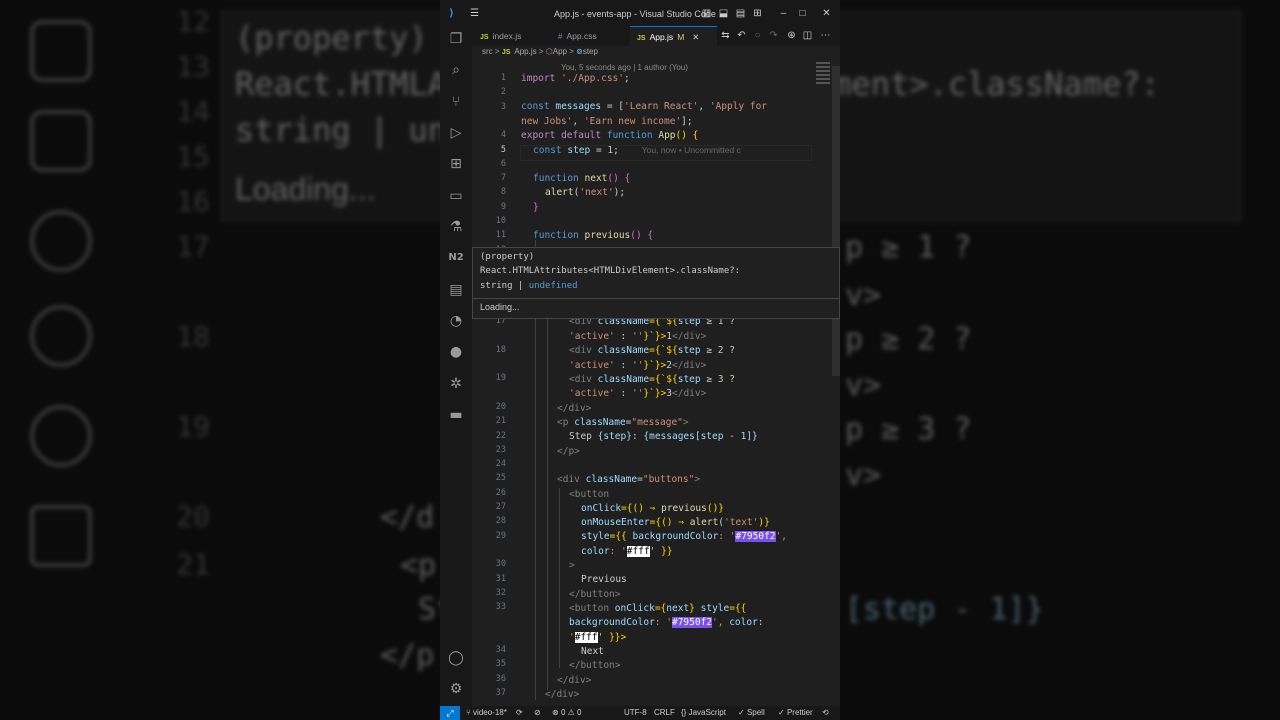  What do you see at coordinates (691, 150) in the screenshot?
I see `inline-blame: You, now • Uncommitted c` at bounding box center [691, 150].